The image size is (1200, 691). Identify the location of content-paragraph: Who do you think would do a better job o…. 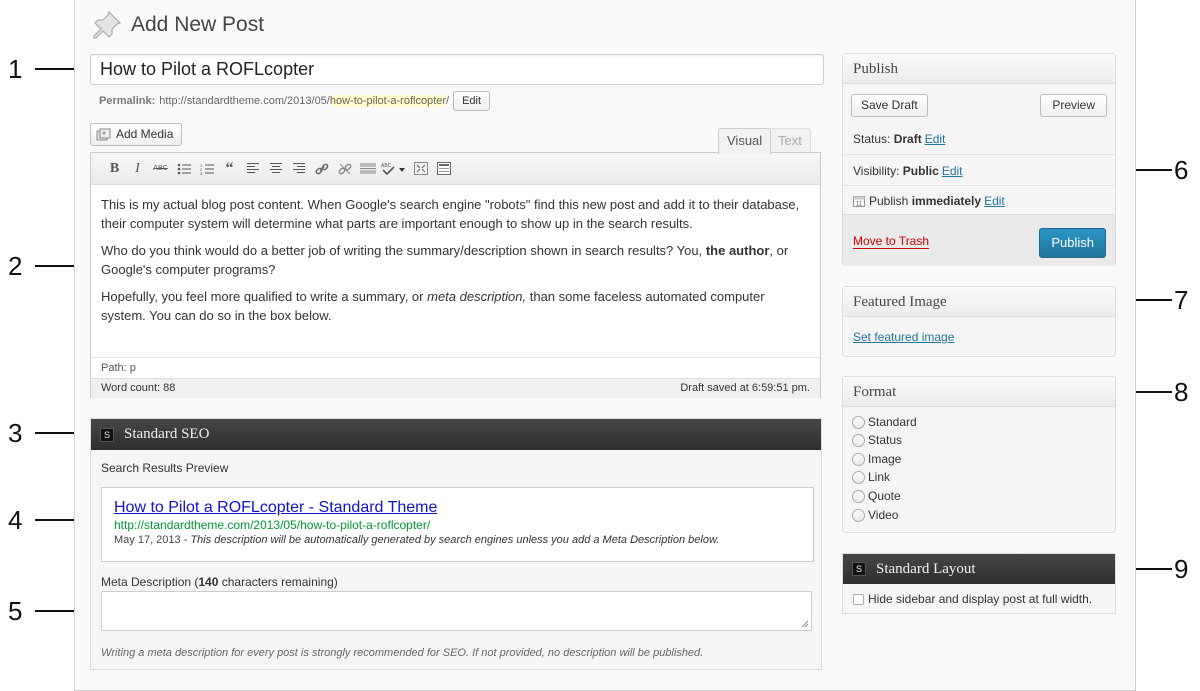
(445, 260).